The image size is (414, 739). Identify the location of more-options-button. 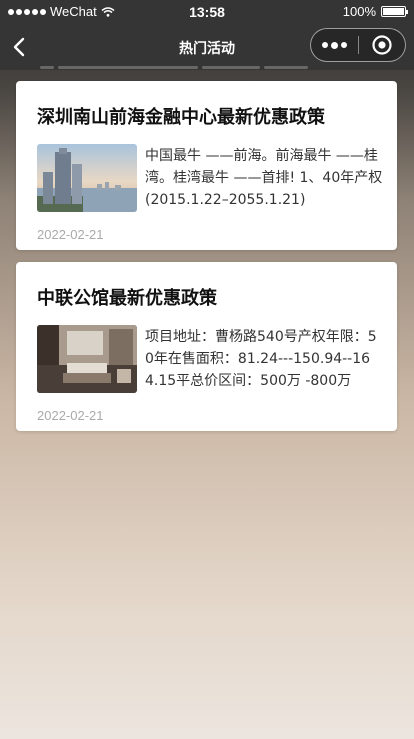
(334, 45).